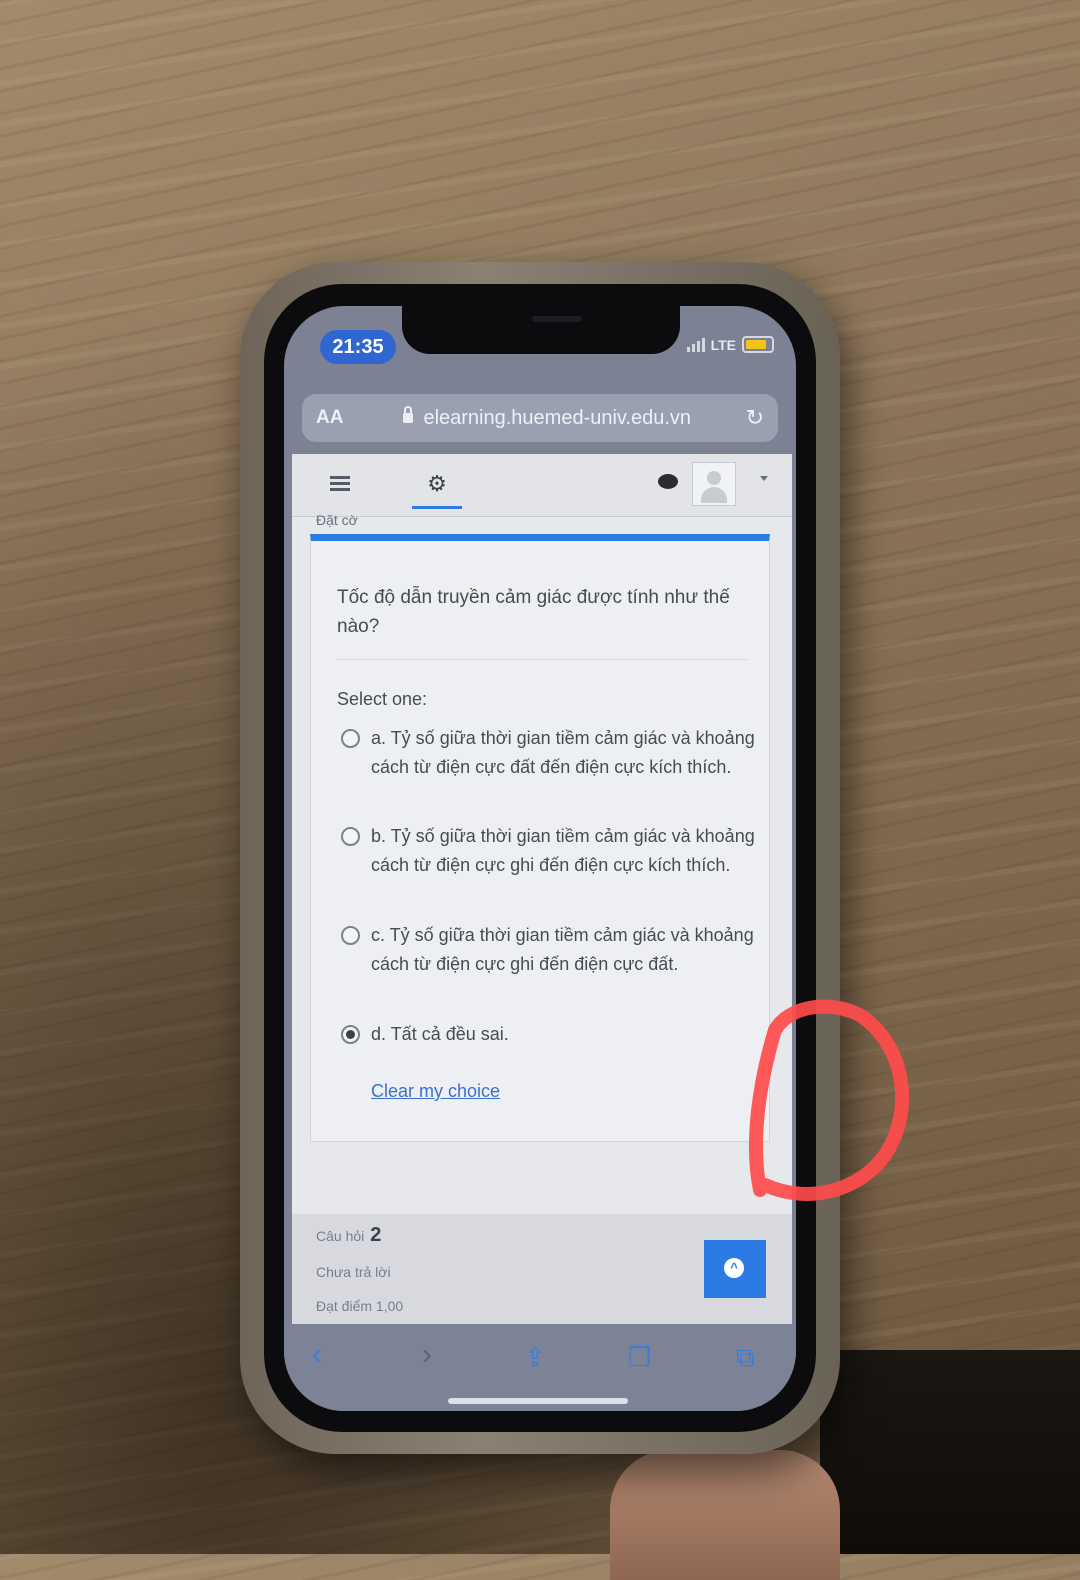  What do you see at coordinates (542, 659) in the screenshot?
I see `divider` at bounding box center [542, 659].